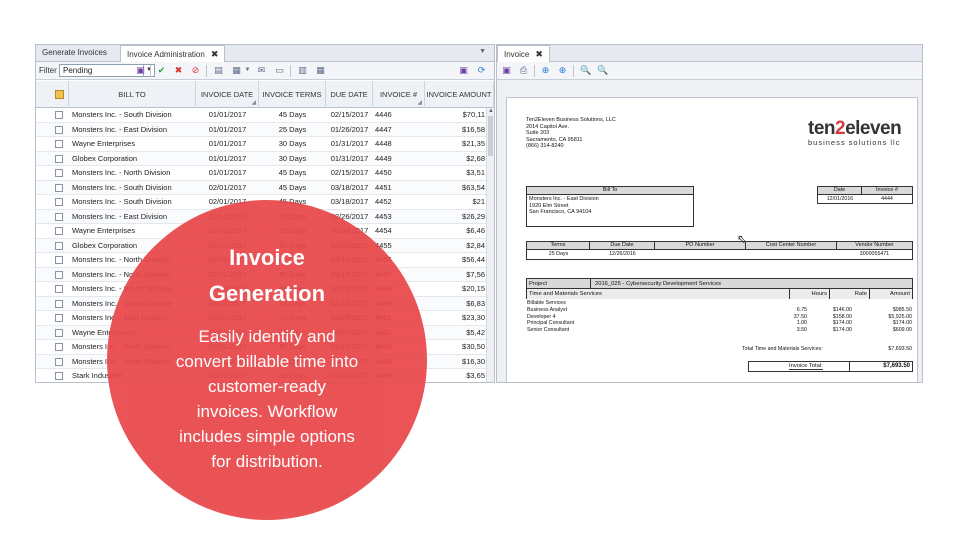 This screenshot has width=961, height=548. I want to click on cell-due: 02/15/2017, so click(349, 172).